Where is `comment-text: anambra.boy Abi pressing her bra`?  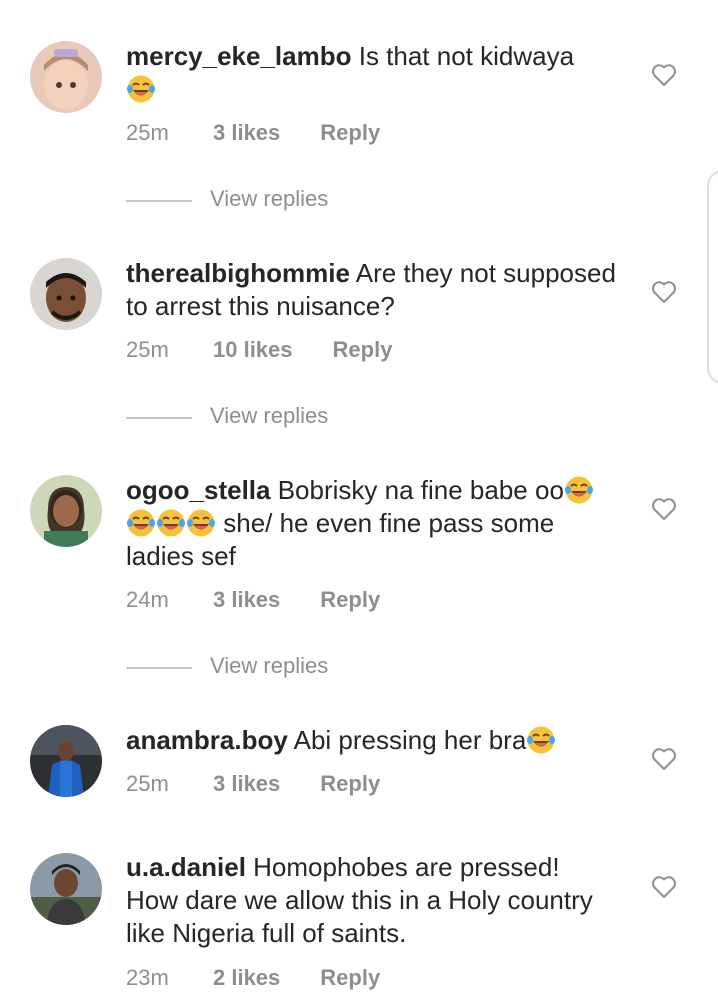 comment-text: anambra.boy Abi pressing her bra is located at coordinates (371, 740).